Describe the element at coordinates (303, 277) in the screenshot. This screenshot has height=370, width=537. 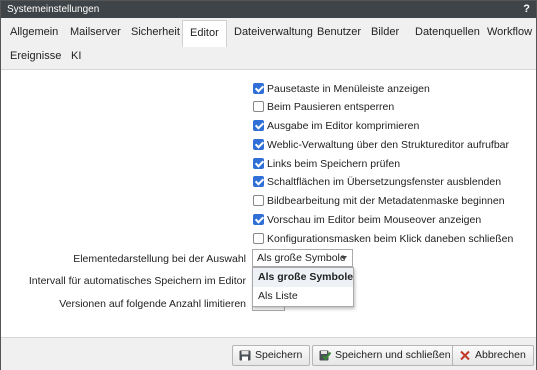
I see `dropdown-option-large-icons: Als große Symbole` at that location.